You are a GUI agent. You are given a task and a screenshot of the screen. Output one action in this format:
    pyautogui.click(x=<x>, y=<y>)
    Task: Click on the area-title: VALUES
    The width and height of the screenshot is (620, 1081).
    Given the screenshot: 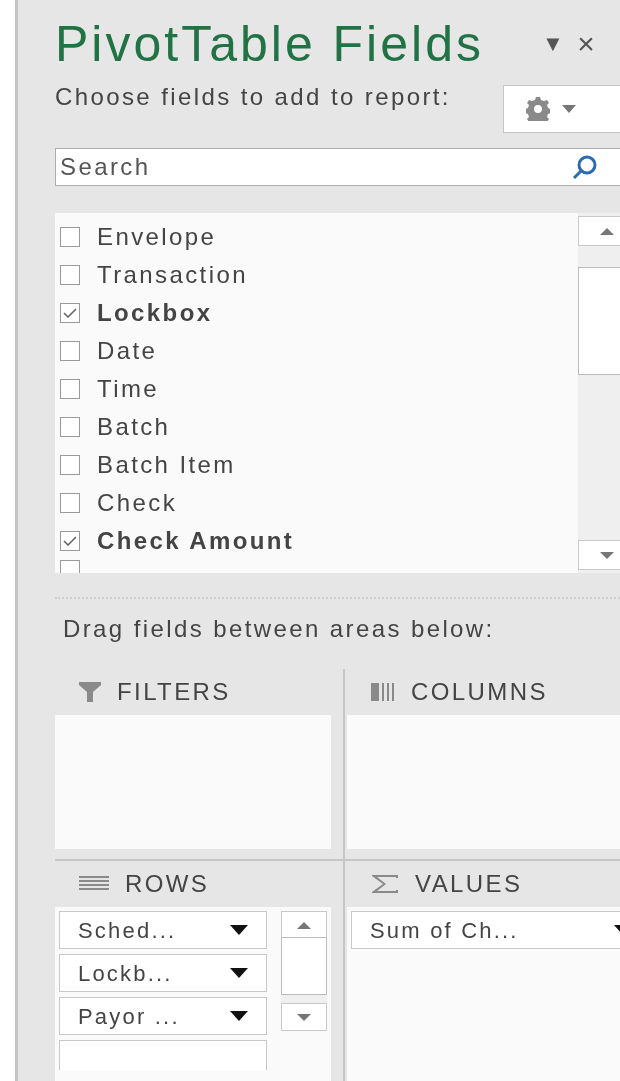 What is the action you would take?
    pyautogui.click(x=469, y=884)
    